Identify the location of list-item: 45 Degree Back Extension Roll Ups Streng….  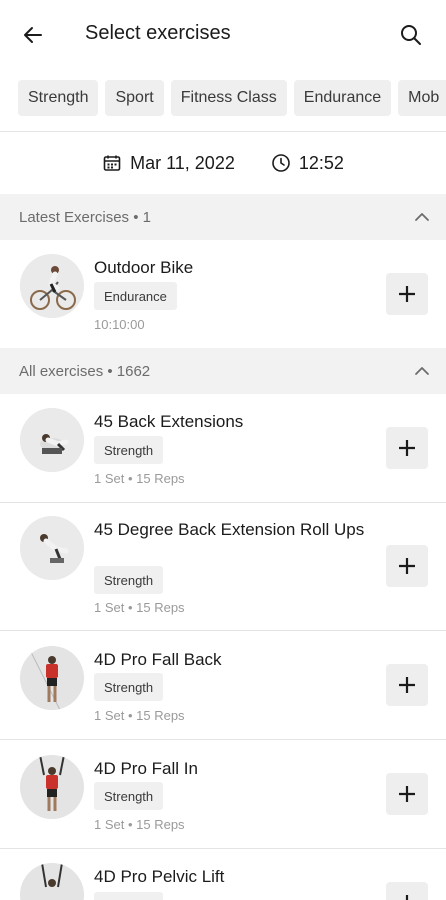
(223, 566).